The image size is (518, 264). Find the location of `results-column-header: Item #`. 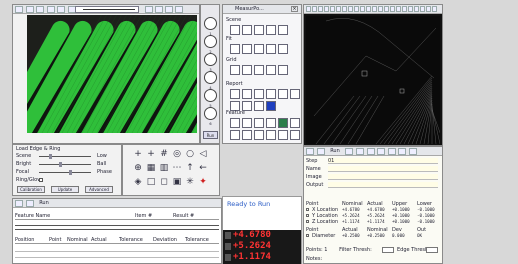

results-column-header: Item # is located at coordinates (143, 216).